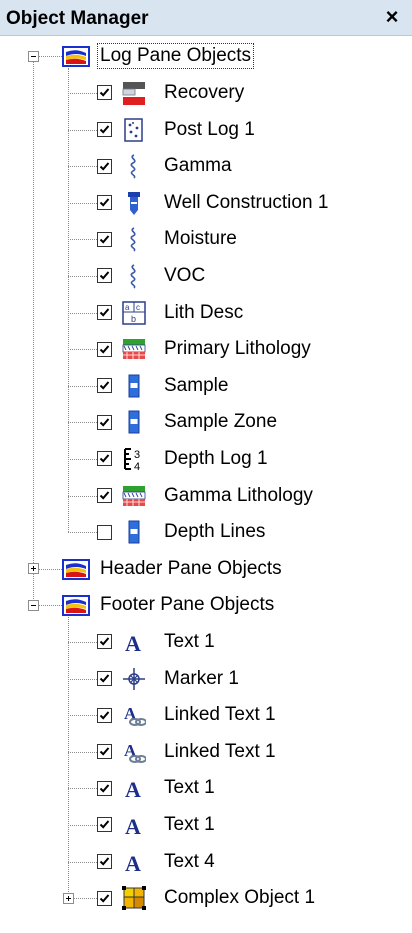 This screenshot has height=933, width=412. I want to click on marker-icon, so click(134, 679).